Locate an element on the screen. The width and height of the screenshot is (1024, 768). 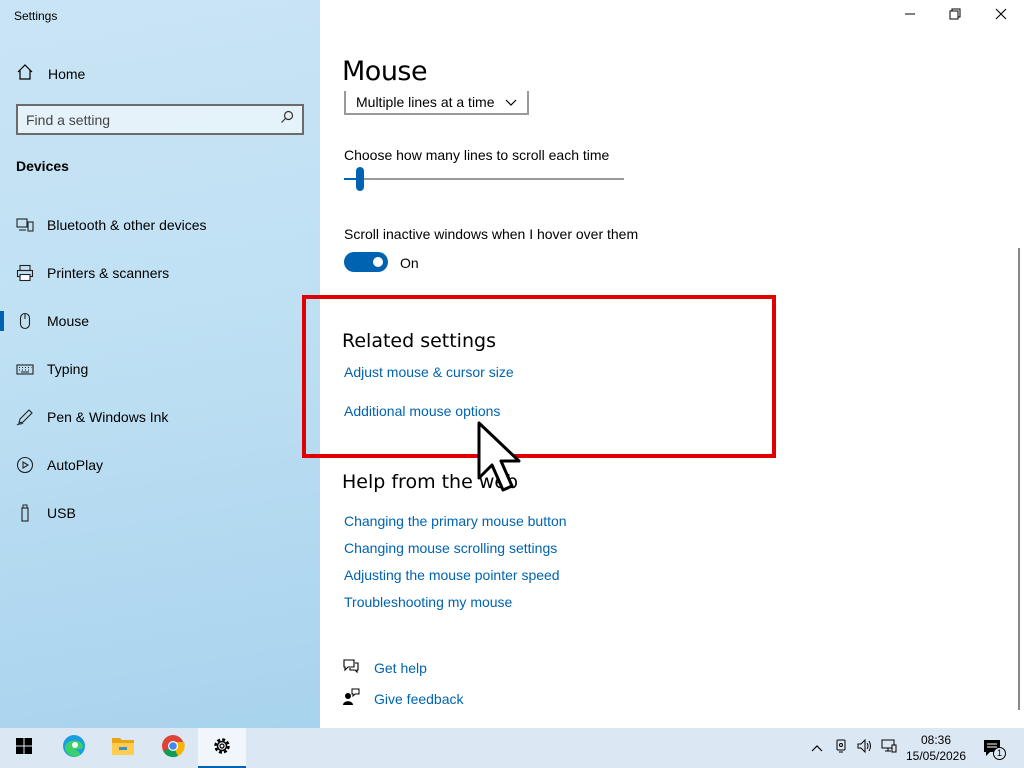
give-feedback-link: Give feedback is located at coordinates (419, 699).